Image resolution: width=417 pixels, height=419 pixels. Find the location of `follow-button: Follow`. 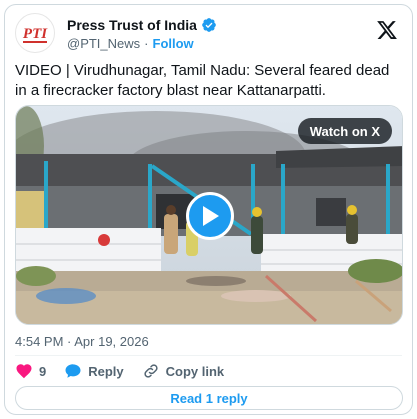

follow-button: Follow is located at coordinates (173, 43).